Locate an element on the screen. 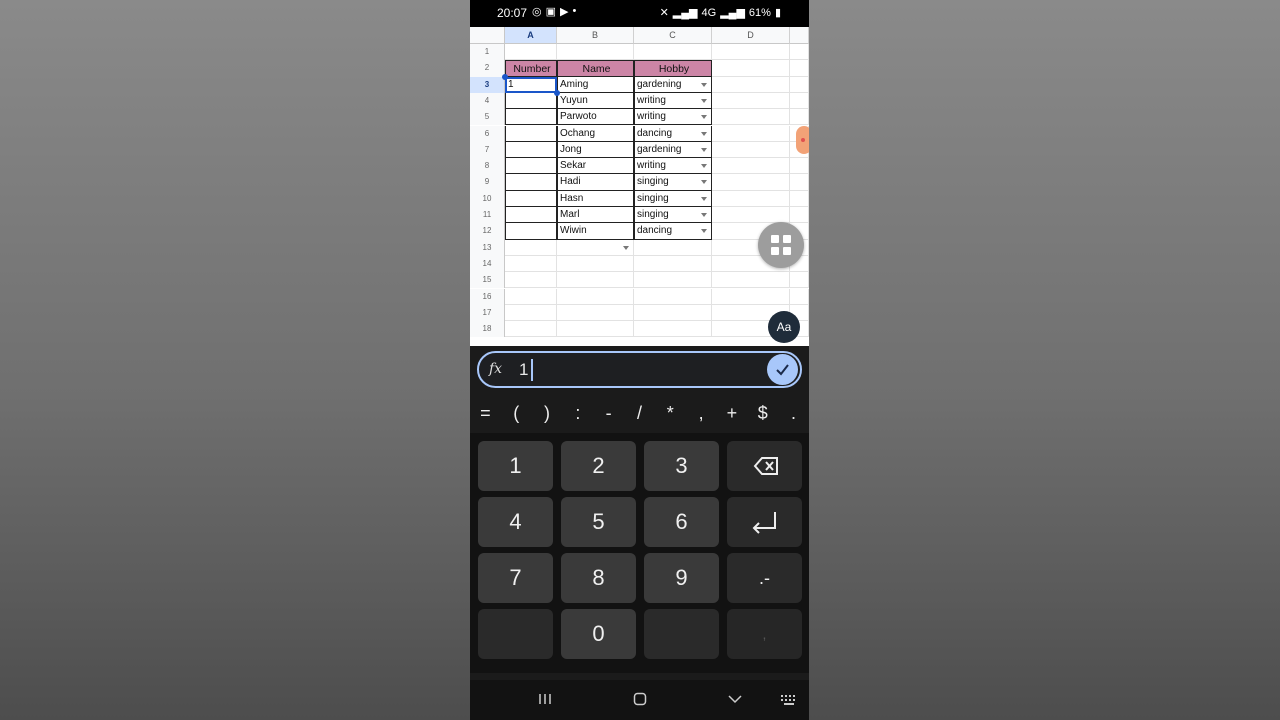  row-header-8: 8 is located at coordinates (487, 166).